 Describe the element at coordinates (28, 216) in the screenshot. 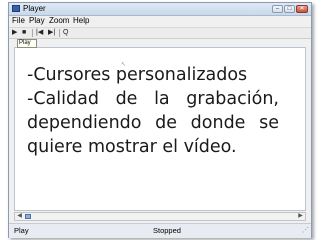

I see `scroll-thumb` at that location.